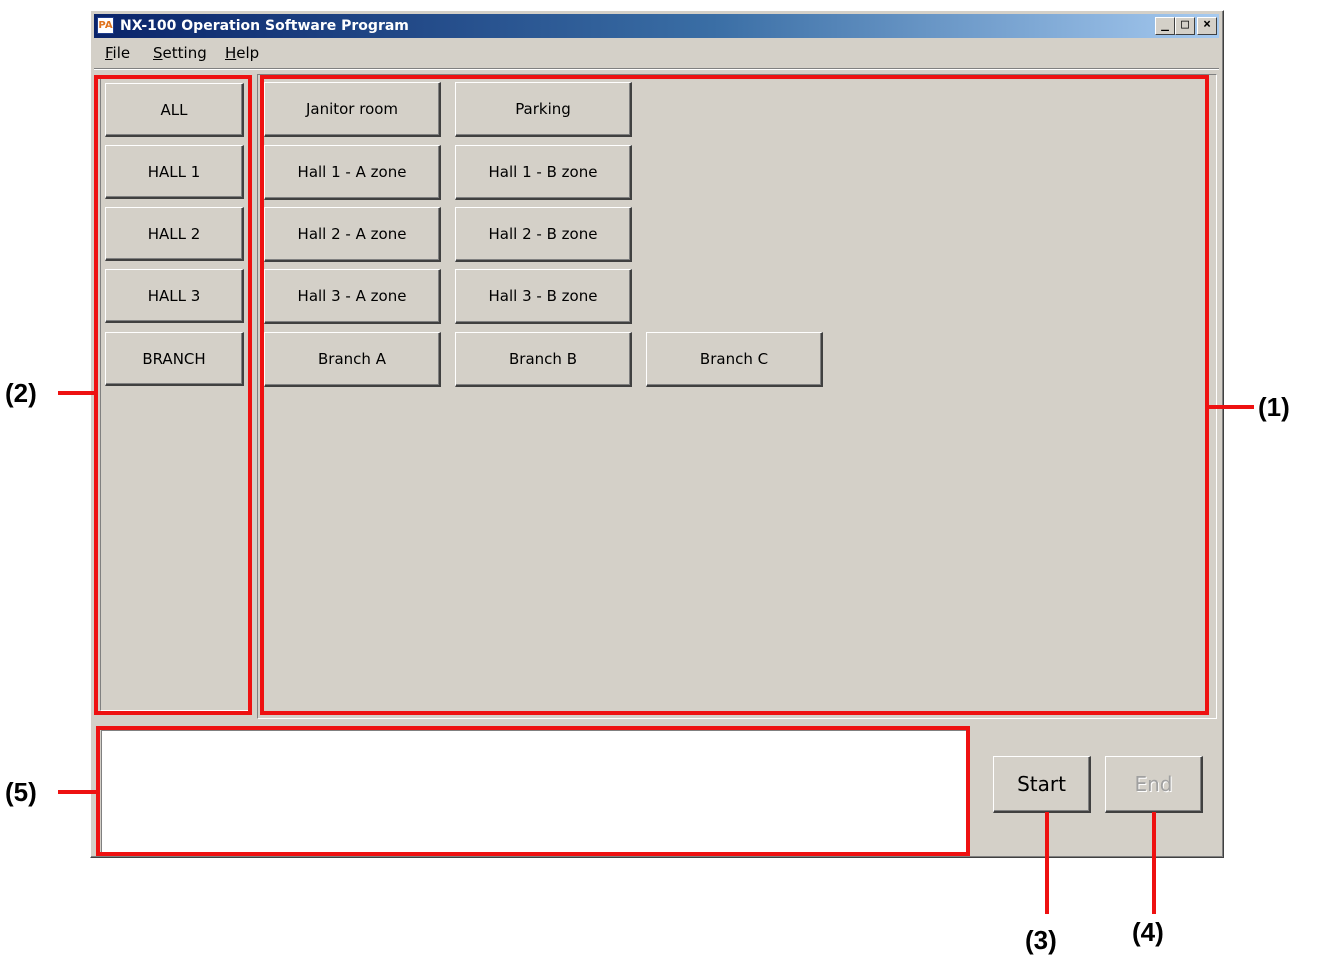 The height and width of the screenshot is (969, 1320). What do you see at coordinates (352, 296) in the screenshot?
I see `zone-button-hall3-a: Hall 3 - A zone` at bounding box center [352, 296].